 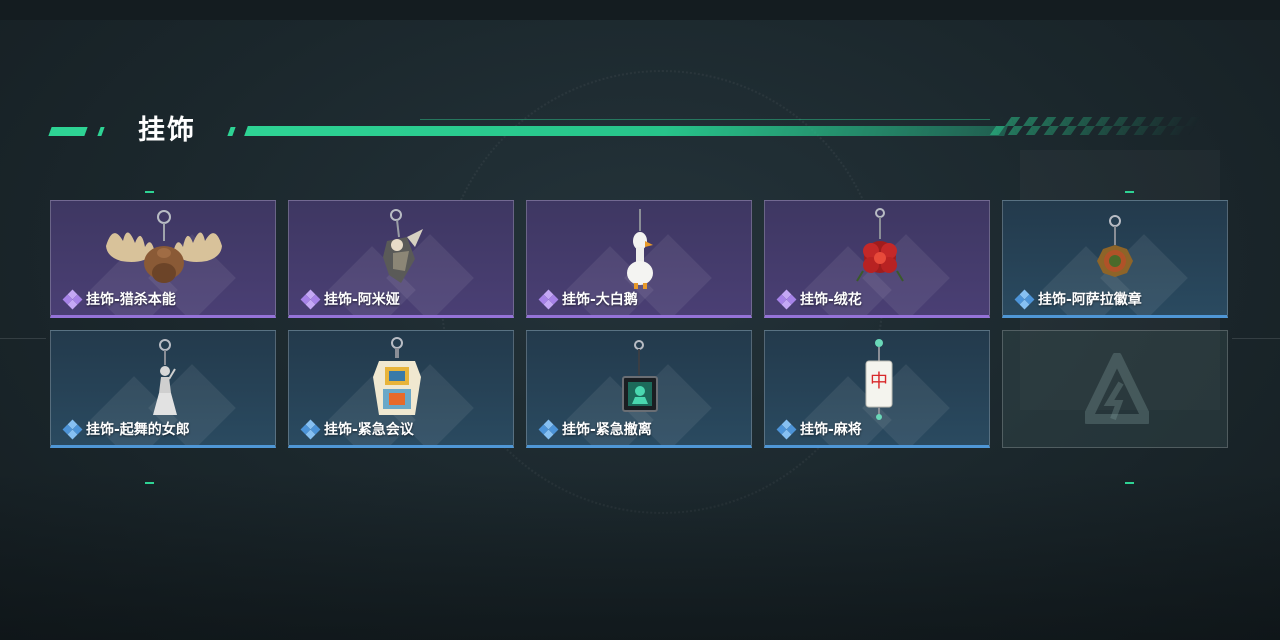 What do you see at coordinates (1078, 299) in the screenshot?
I see `charm-label: 挂饰-阿萨拉徽章` at bounding box center [1078, 299].